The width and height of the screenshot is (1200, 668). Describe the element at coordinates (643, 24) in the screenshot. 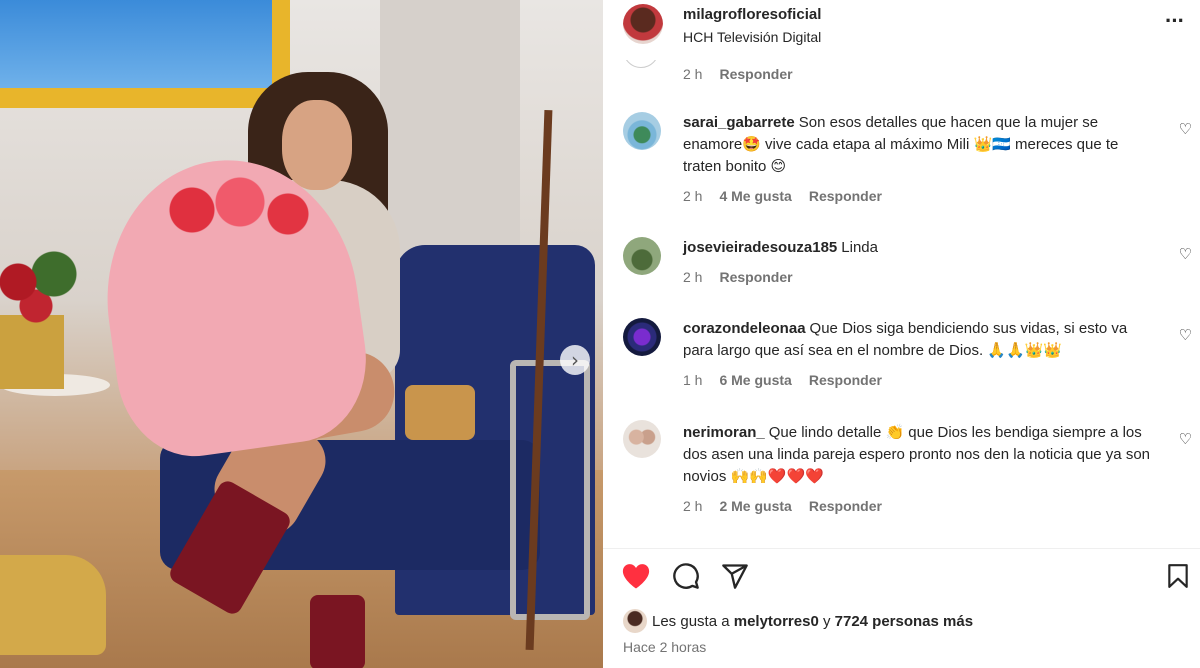

I see `author-avatar` at that location.